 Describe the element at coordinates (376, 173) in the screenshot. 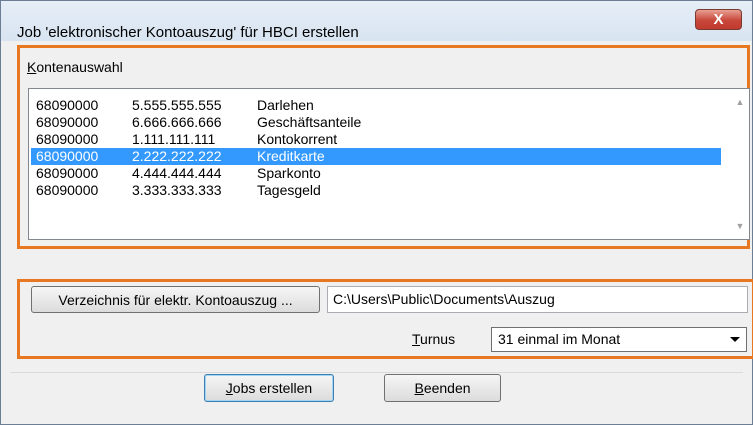

I see `account-row: 68090000 4.444.444.444 Sparkonto` at that location.